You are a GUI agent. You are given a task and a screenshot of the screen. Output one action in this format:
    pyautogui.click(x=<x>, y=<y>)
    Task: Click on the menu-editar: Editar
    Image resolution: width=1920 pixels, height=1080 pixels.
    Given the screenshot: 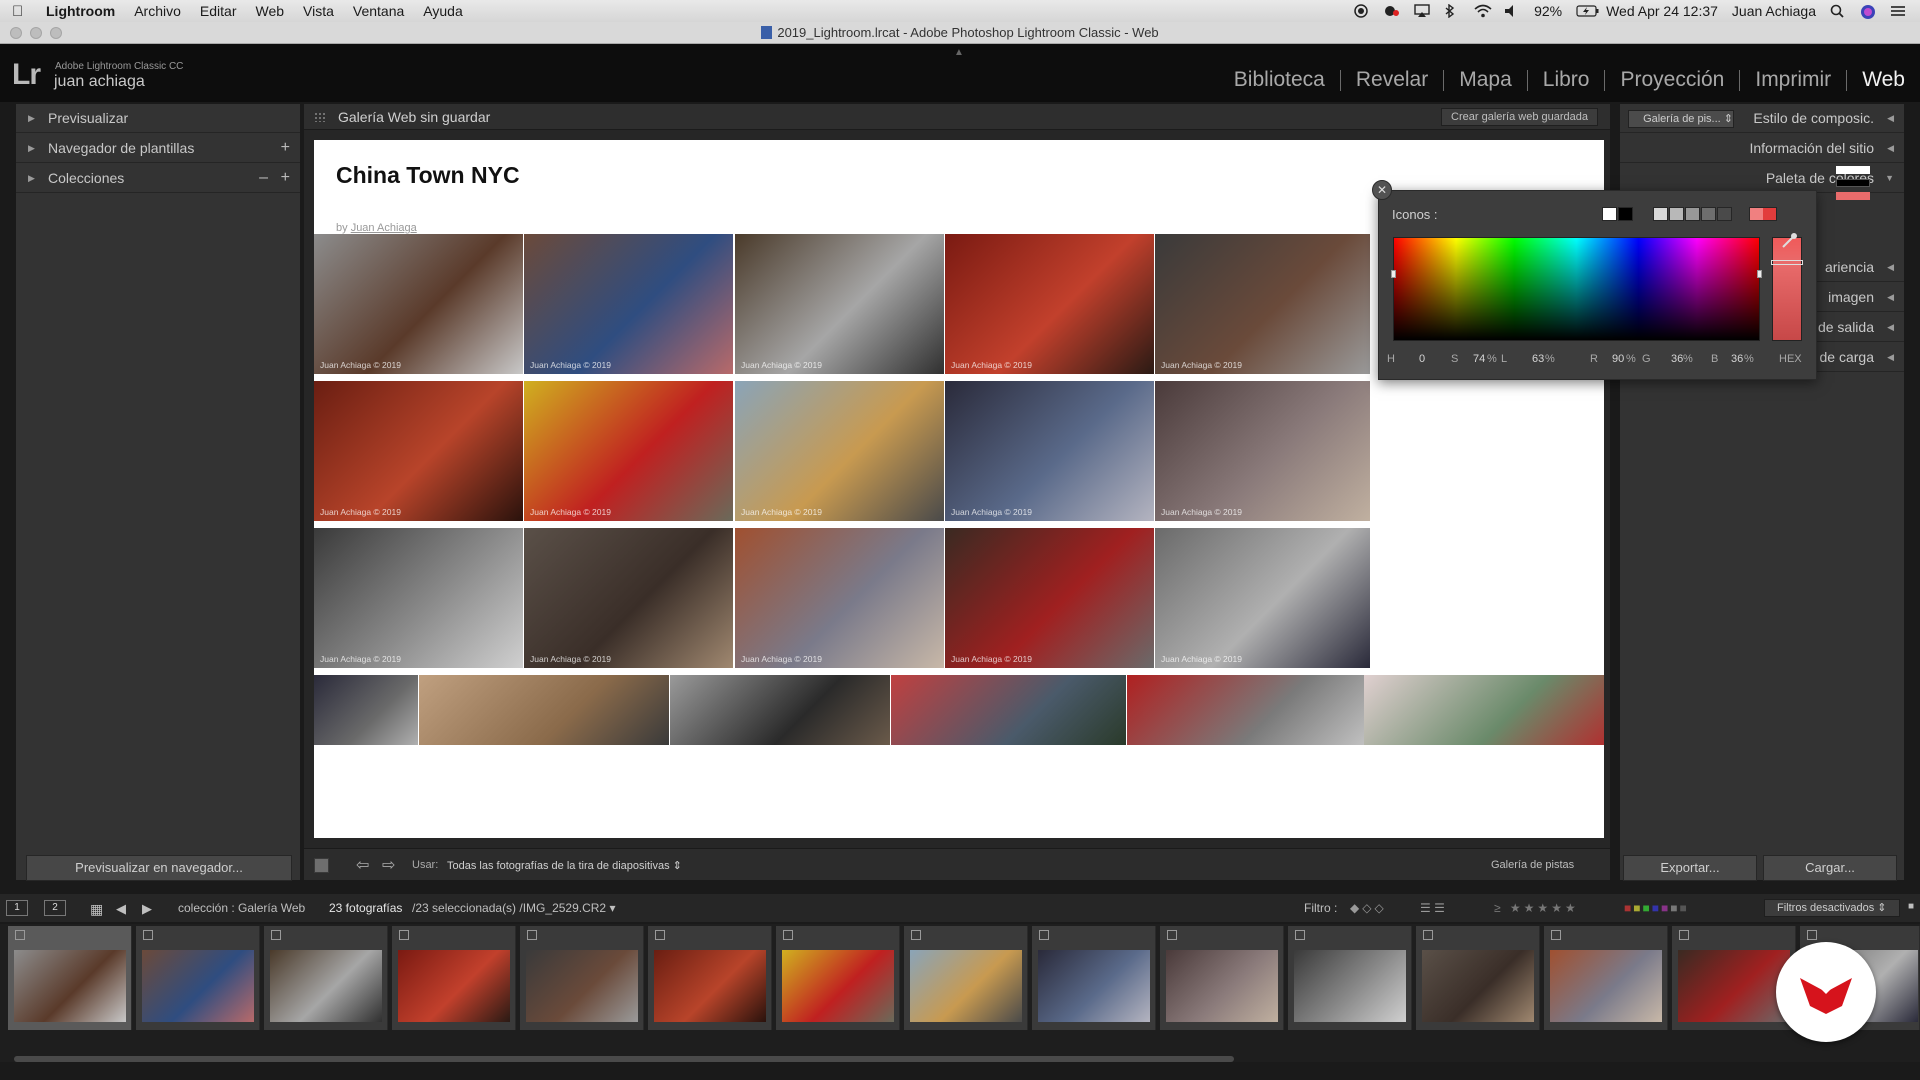 What is the action you would take?
    pyautogui.click(x=218, y=11)
    